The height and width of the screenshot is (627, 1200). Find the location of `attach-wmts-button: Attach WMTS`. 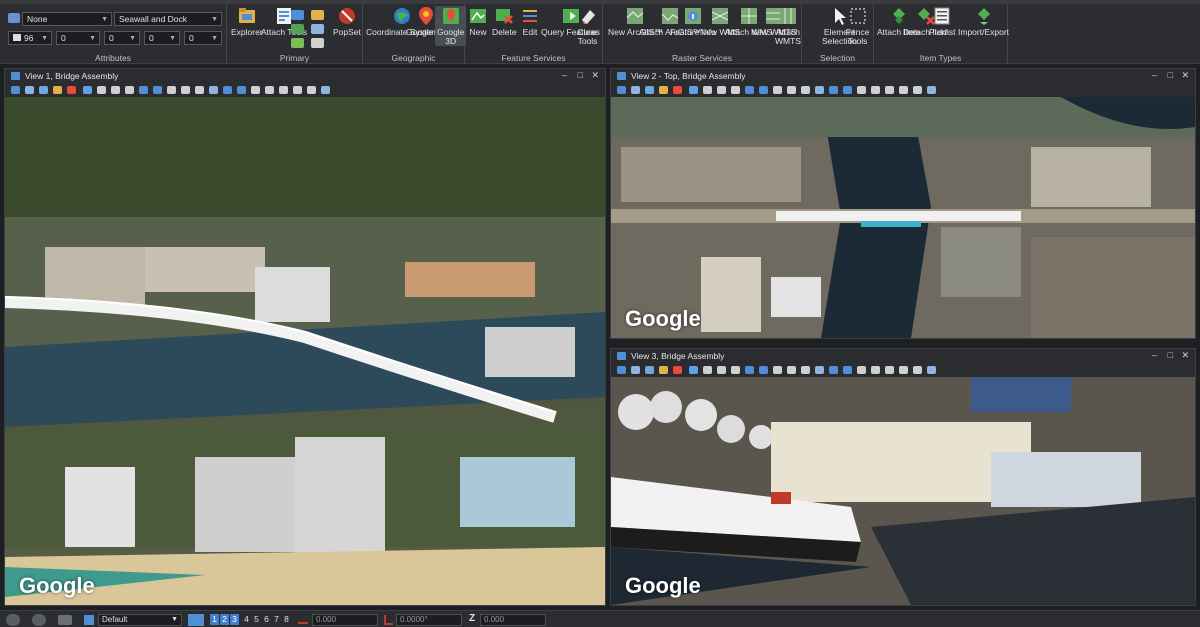

attach-wmts-button: Attach WMTS is located at coordinates (788, 26).